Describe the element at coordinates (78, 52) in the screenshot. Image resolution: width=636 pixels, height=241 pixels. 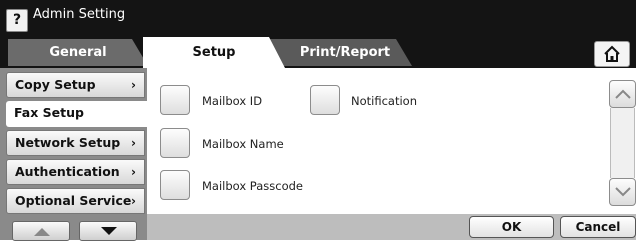
I see `tab-general: General` at that location.